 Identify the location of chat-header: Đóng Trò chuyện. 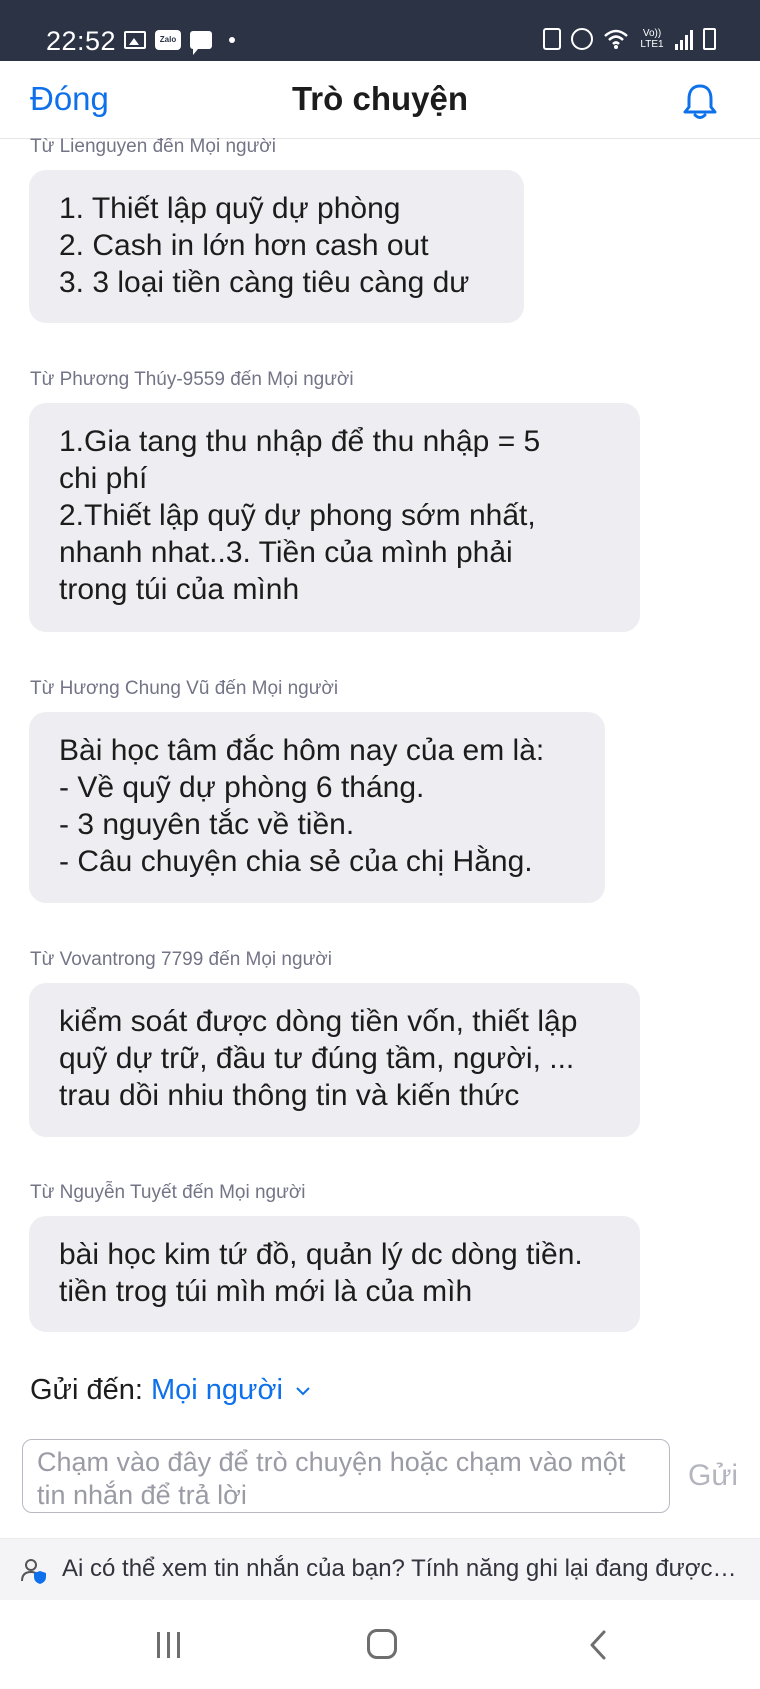
(380, 100).